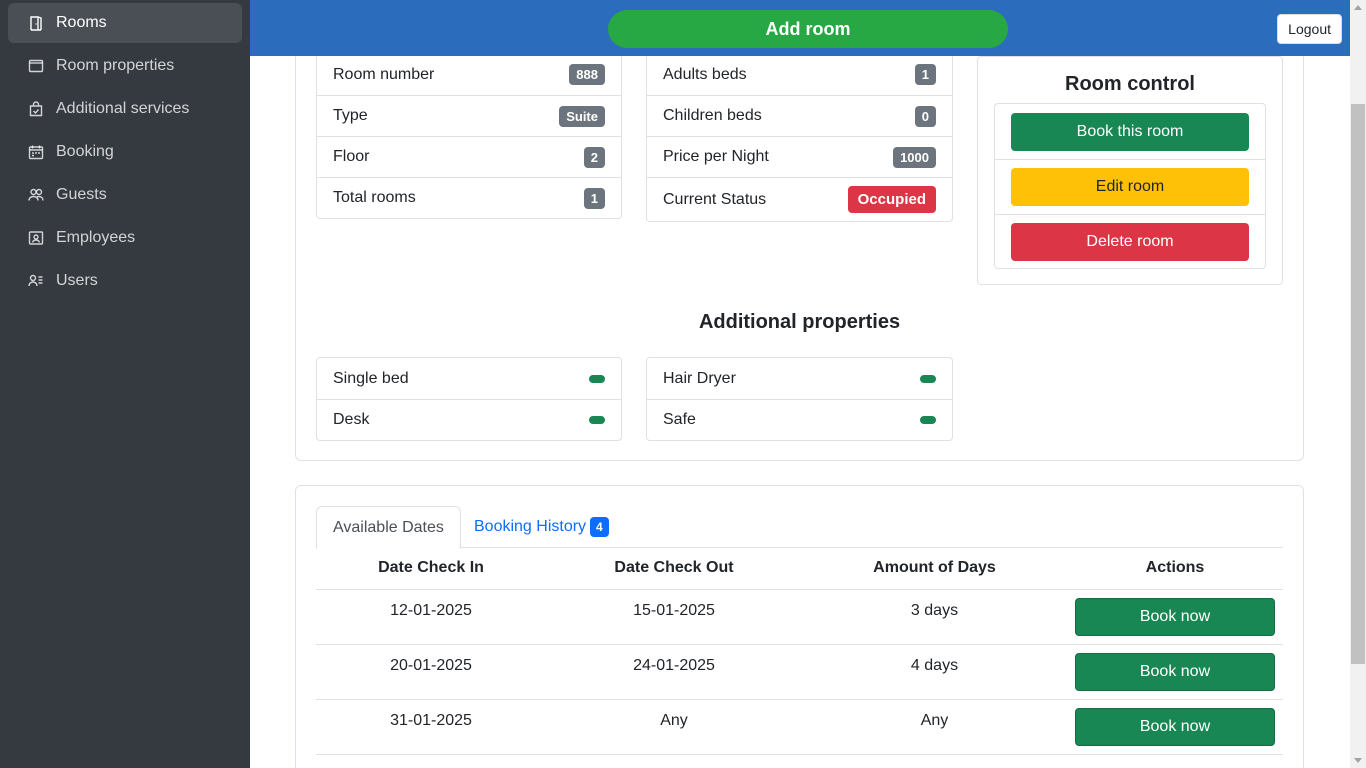 This screenshot has height=768, width=1366. I want to click on control-row: Edit room, so click(1130, 186).